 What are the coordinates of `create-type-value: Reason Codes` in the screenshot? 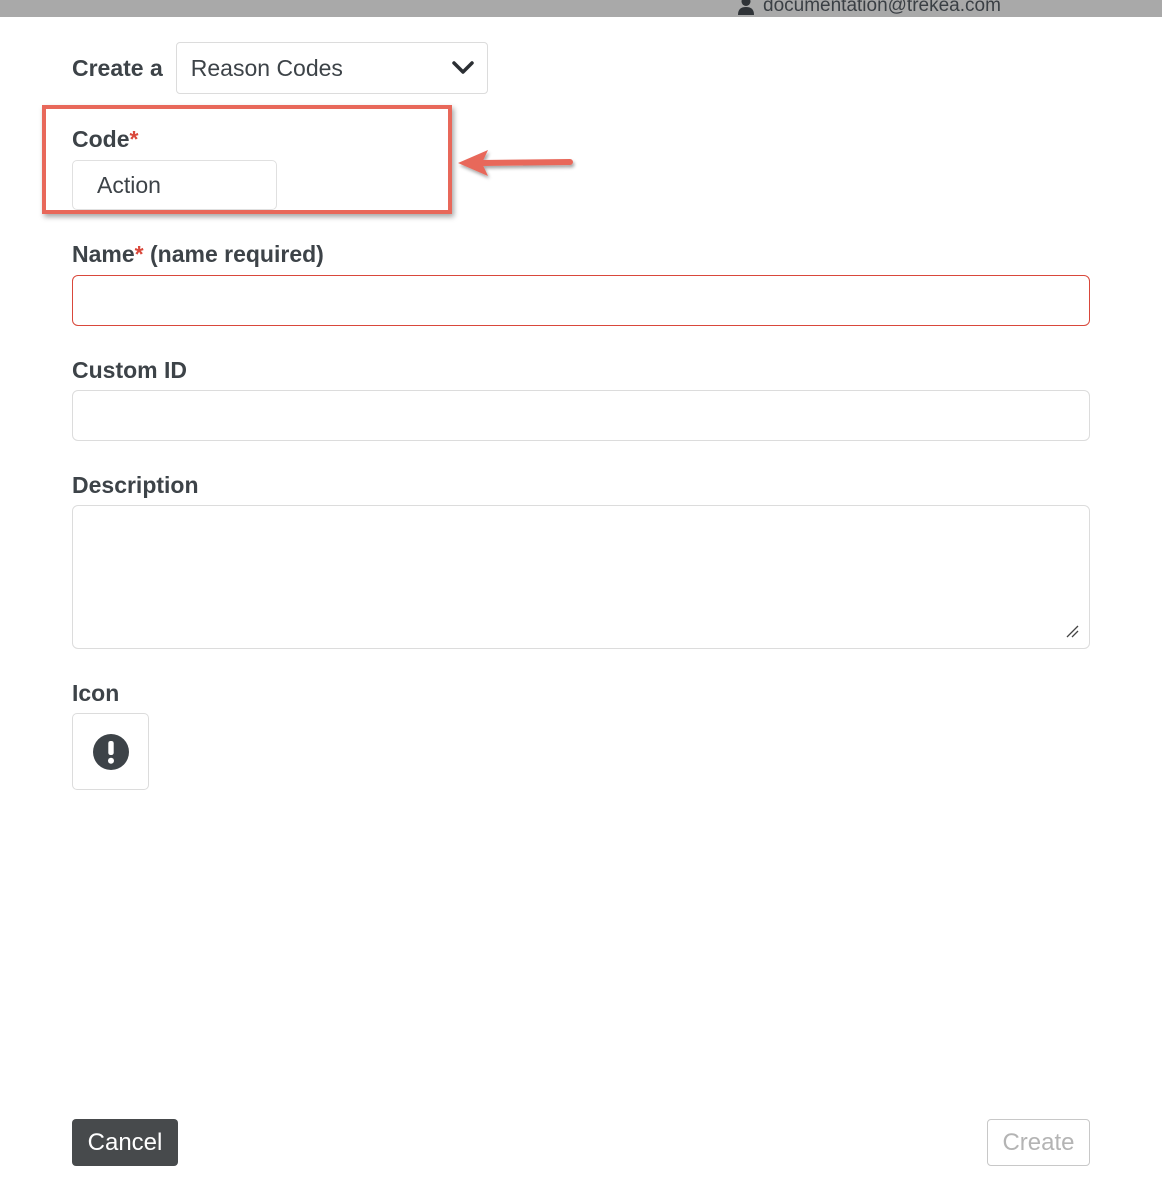 It's located at (266, 67).